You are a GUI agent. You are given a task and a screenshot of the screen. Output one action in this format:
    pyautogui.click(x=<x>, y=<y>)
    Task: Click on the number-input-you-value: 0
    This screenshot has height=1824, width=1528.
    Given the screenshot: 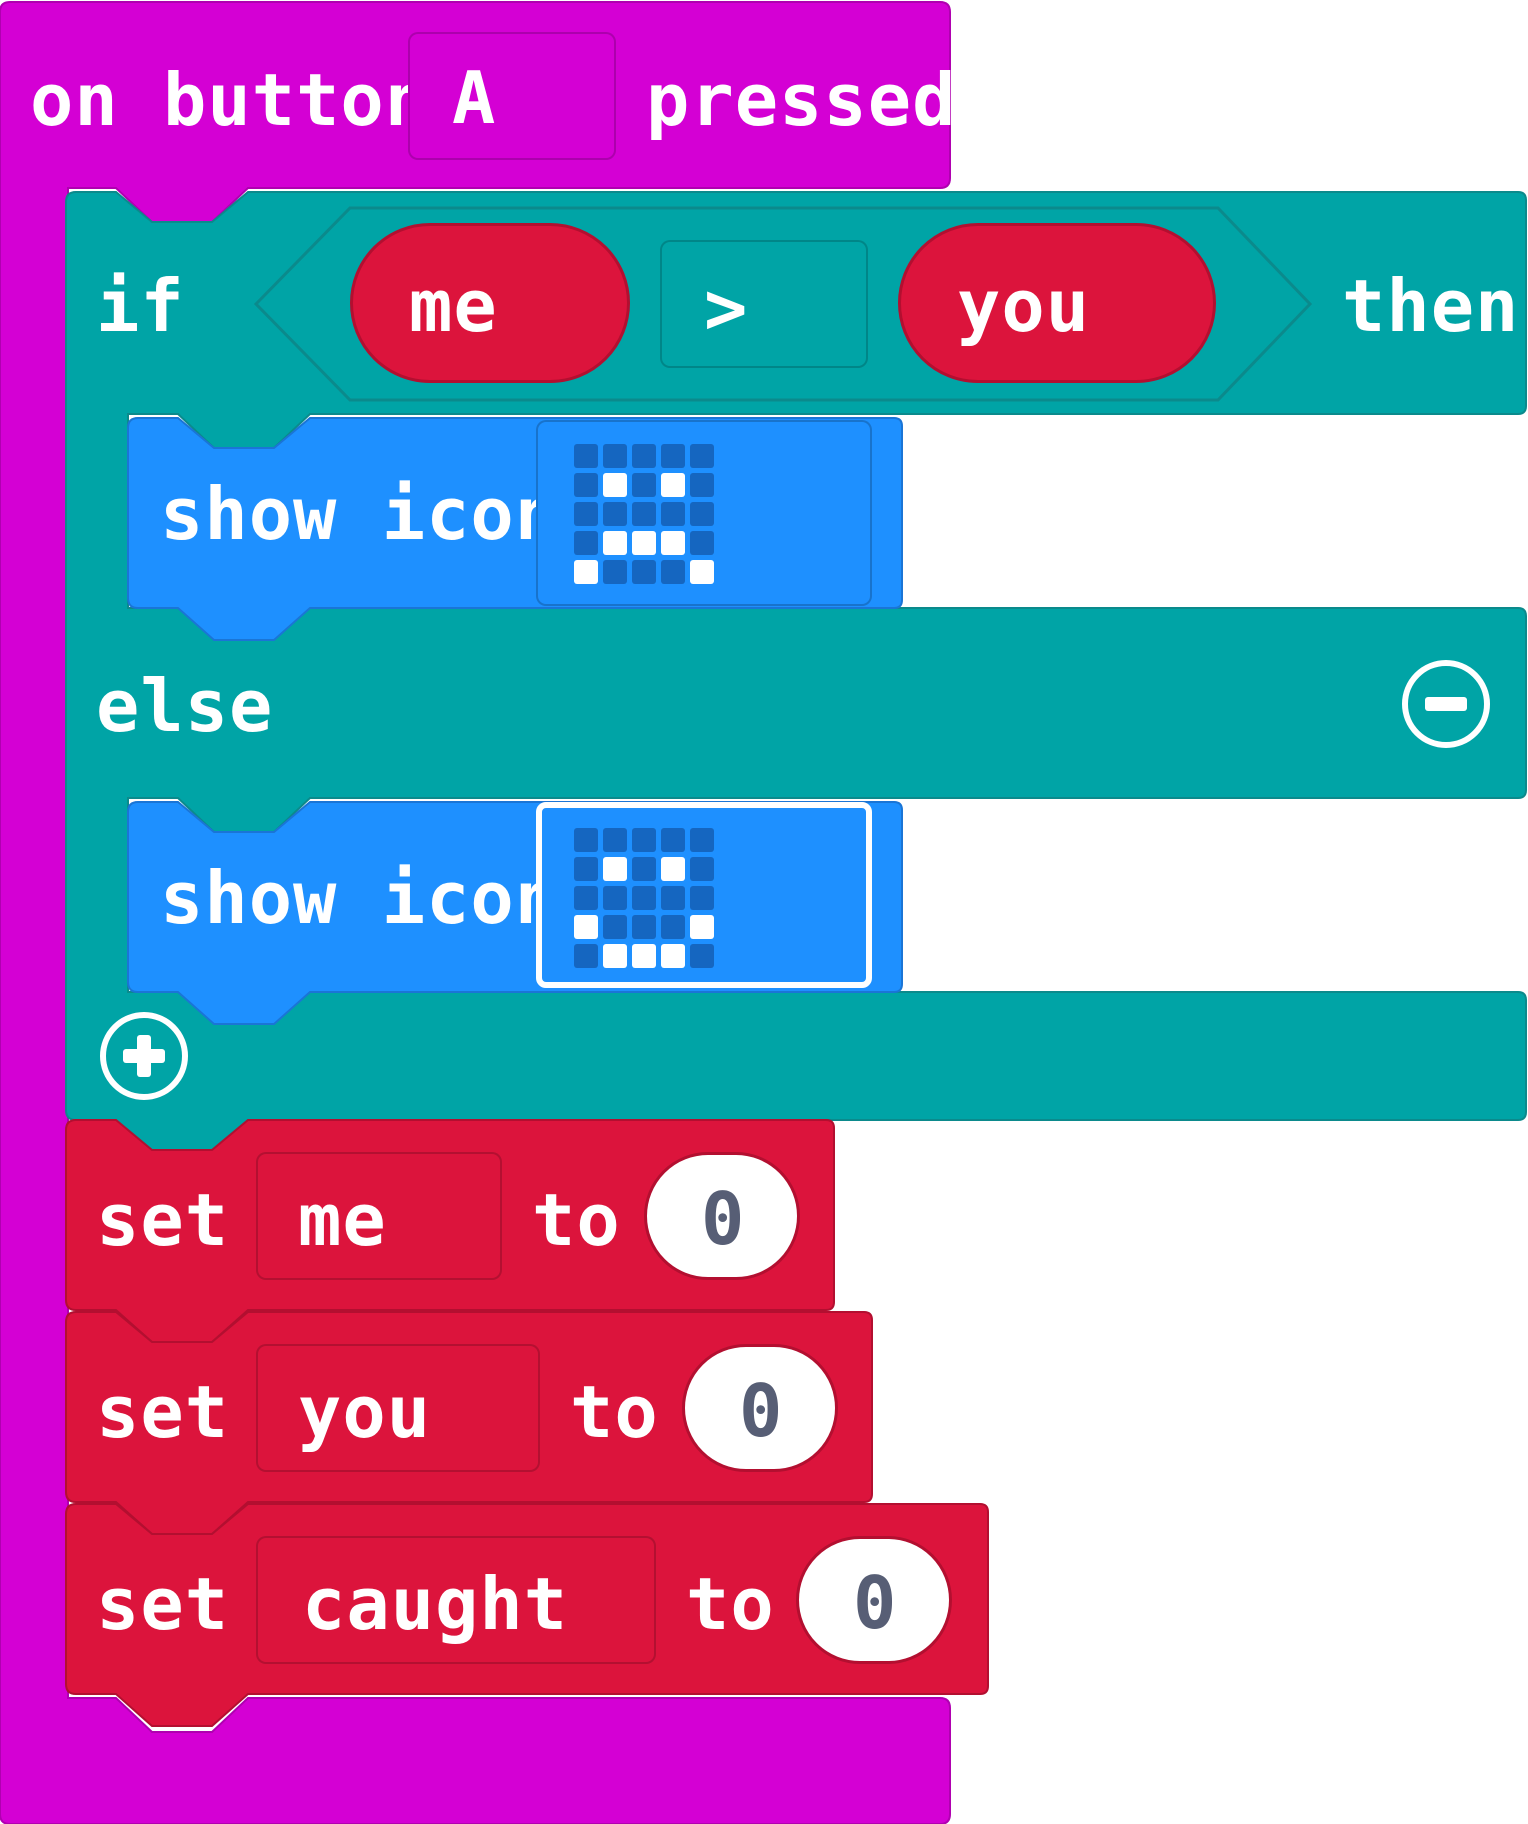 What is the action you would take?
    pyautogui.click(x=761, y=1411)
    